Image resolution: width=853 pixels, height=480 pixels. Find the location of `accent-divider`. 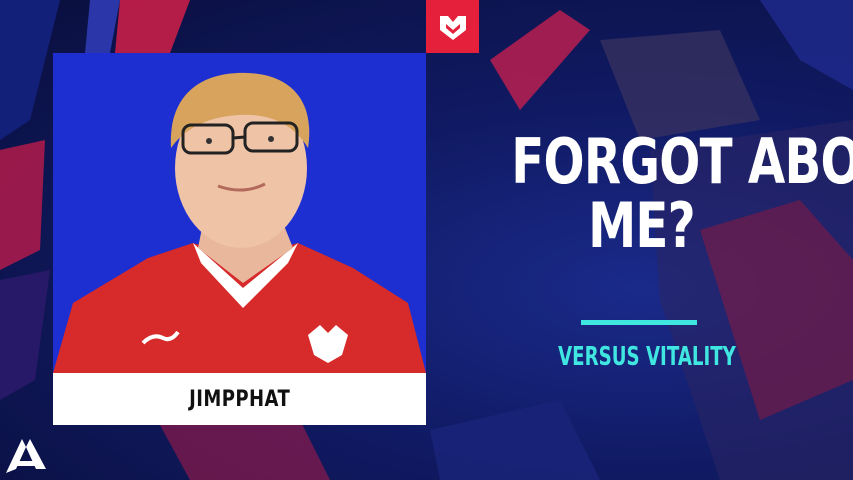

accent-divider is located at coordinates (639, 322).